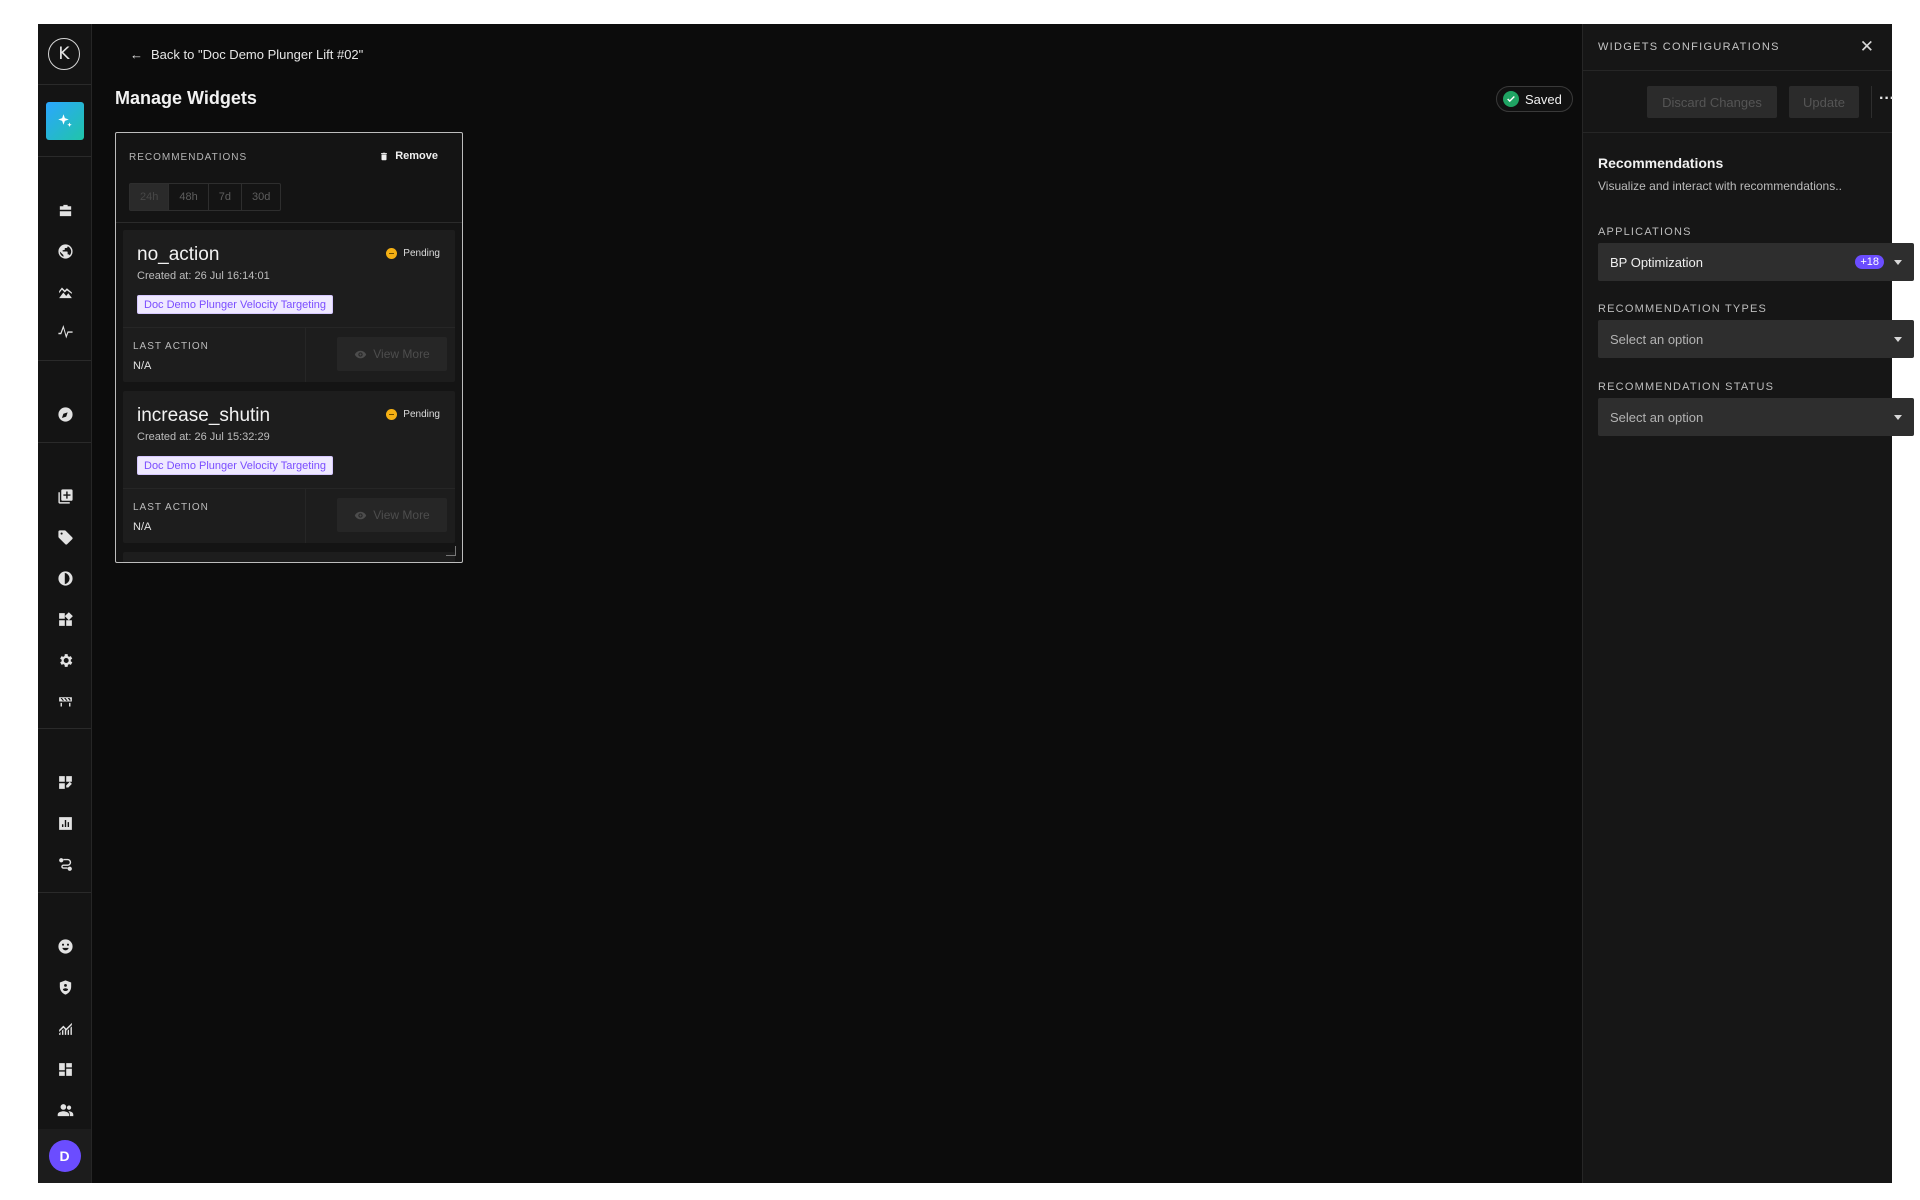 The height and width of the screenshot is (1200, 1920). What do you see at coordinates (289, 557) in the screenshot?
I see `recommendation-card` at bounding box center [289, 557].